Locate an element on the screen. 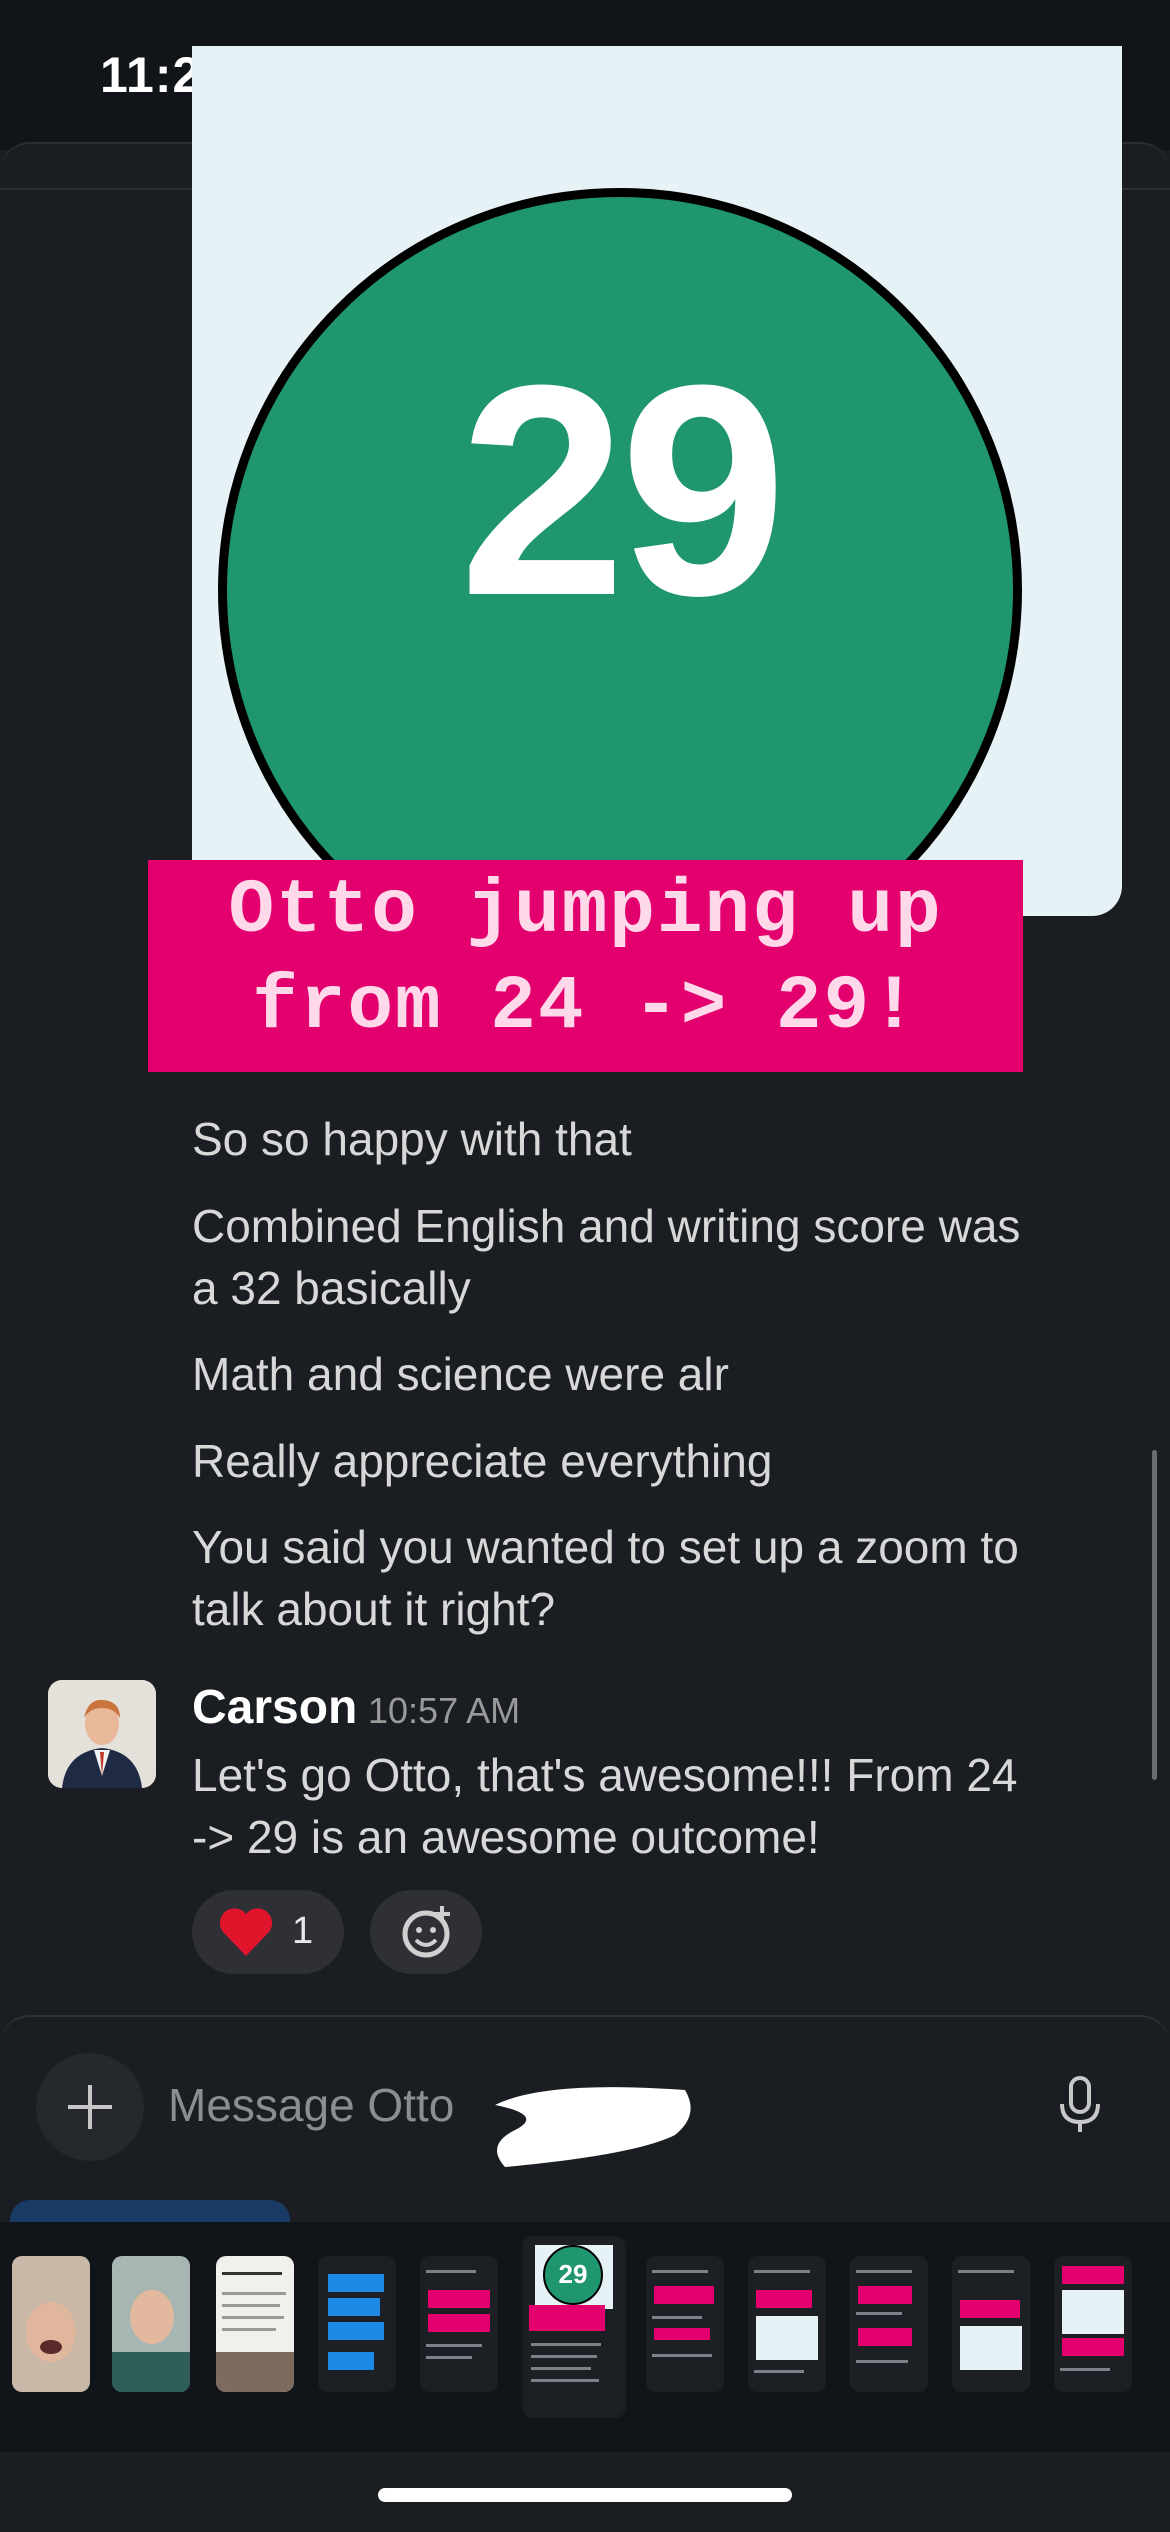 The height and width of the screenshot is (2532, 1170). message-text: Math and science were alr is located at coordinates (460, 1374).